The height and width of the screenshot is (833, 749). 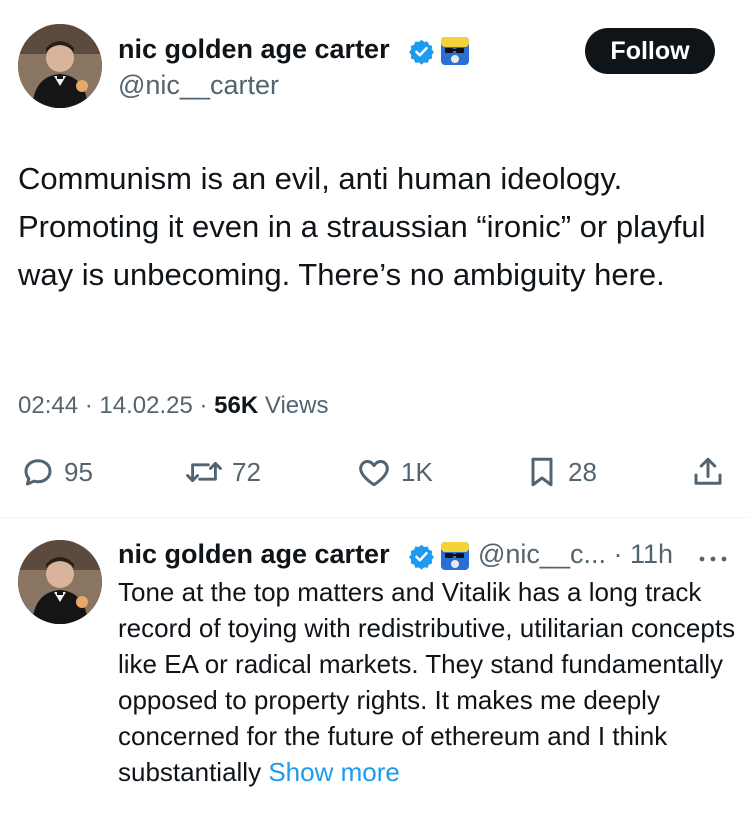 I want to click on show-more-link: Show more, so click(x=334, y=772).